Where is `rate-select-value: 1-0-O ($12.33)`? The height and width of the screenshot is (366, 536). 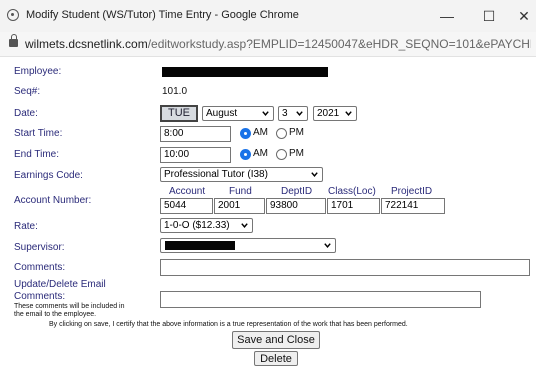
rate-select-value: 1-0-O ($12.33) is located at coordinates (197, 225).